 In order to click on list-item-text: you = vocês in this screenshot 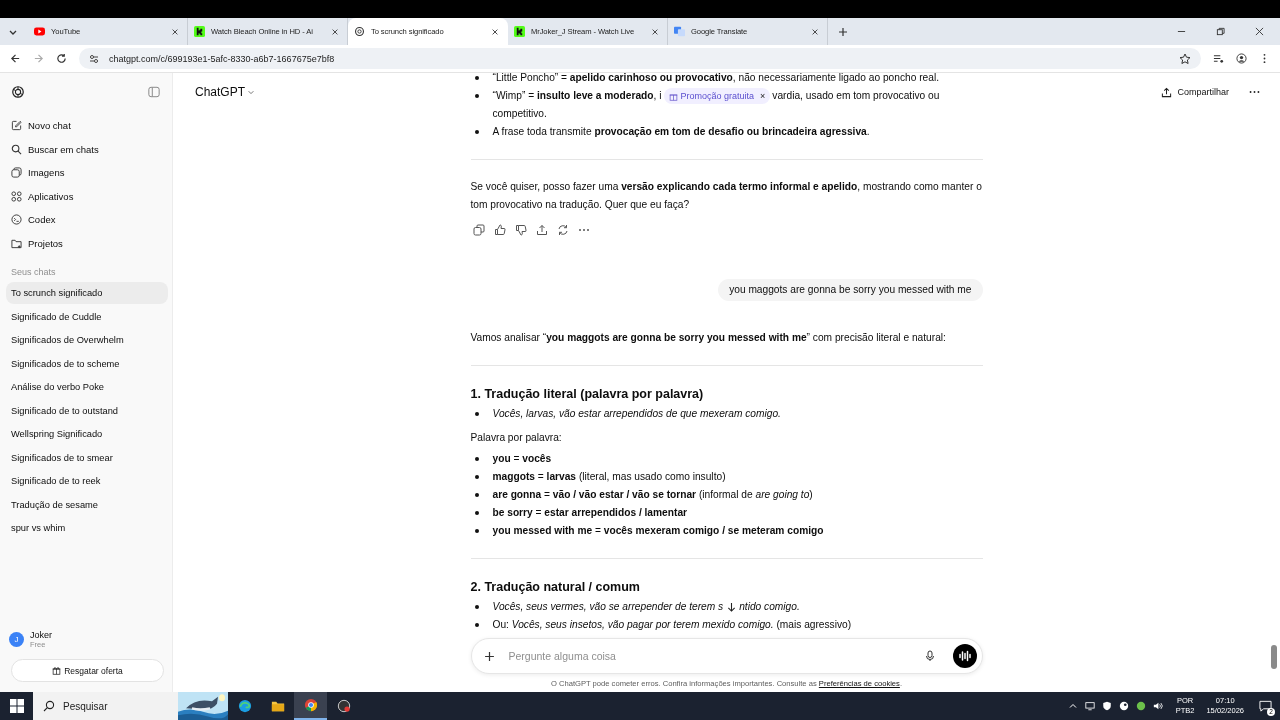, I will do `click(522, 459)`.